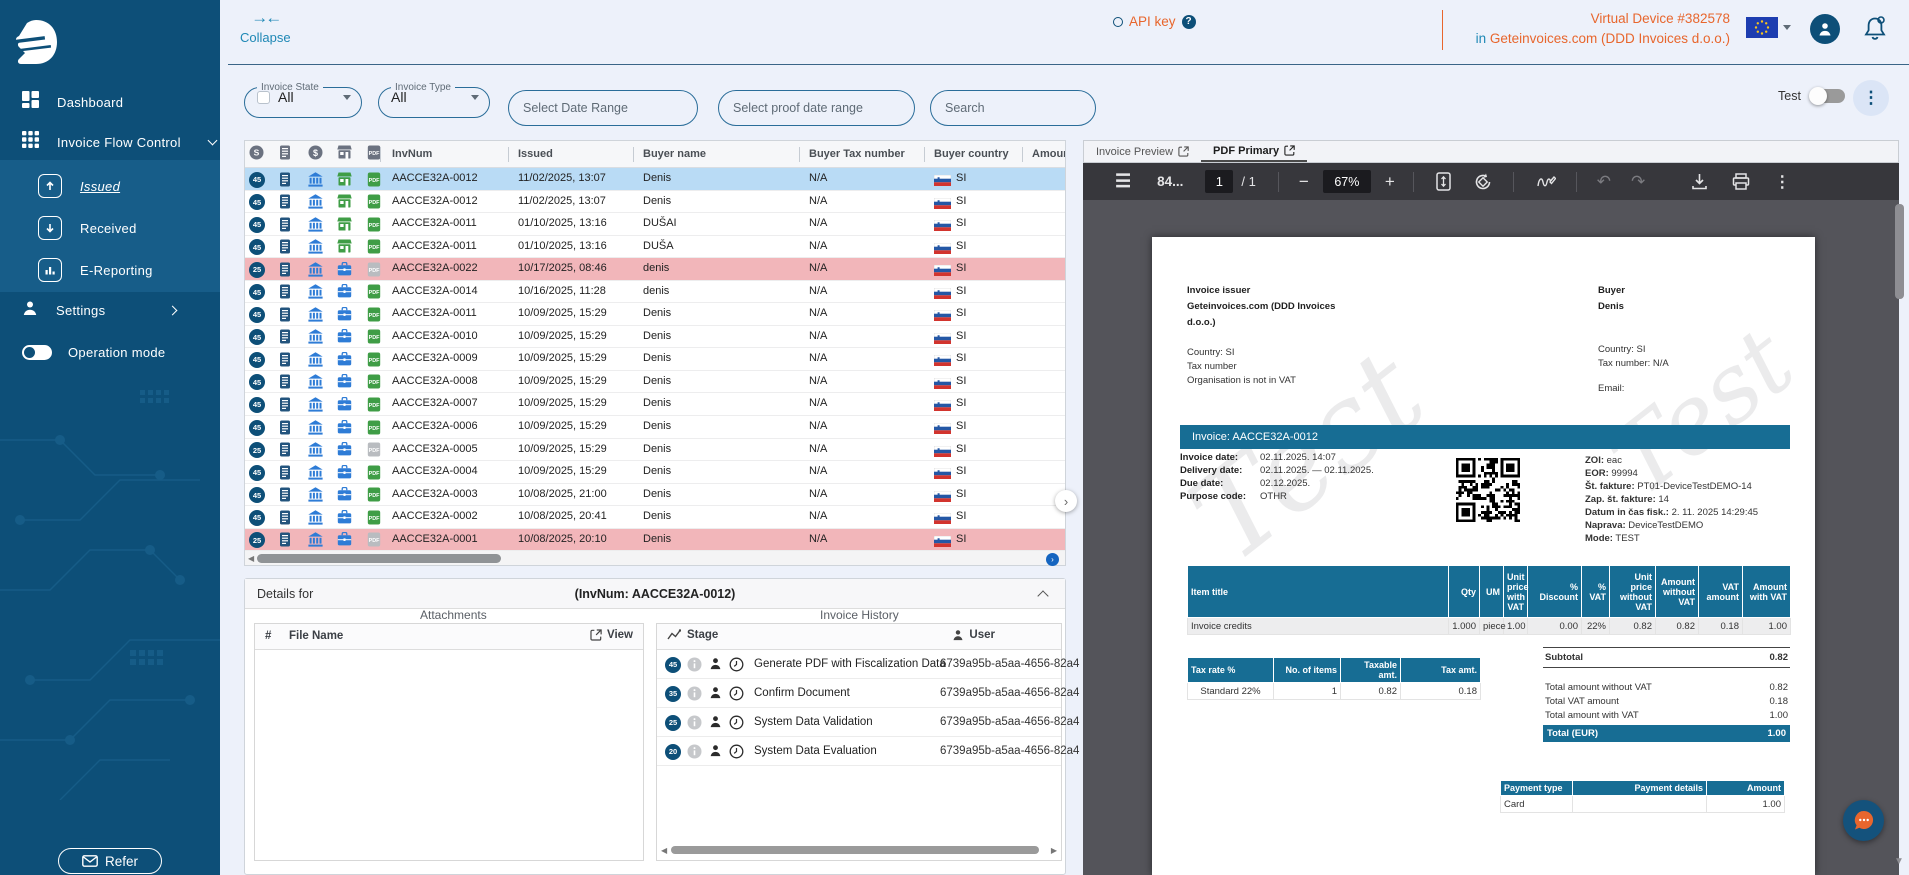  What do you see at coordinates (257, 382) in the screenshot?
I see `status-badge: 45` at bounding box center [257, 382].